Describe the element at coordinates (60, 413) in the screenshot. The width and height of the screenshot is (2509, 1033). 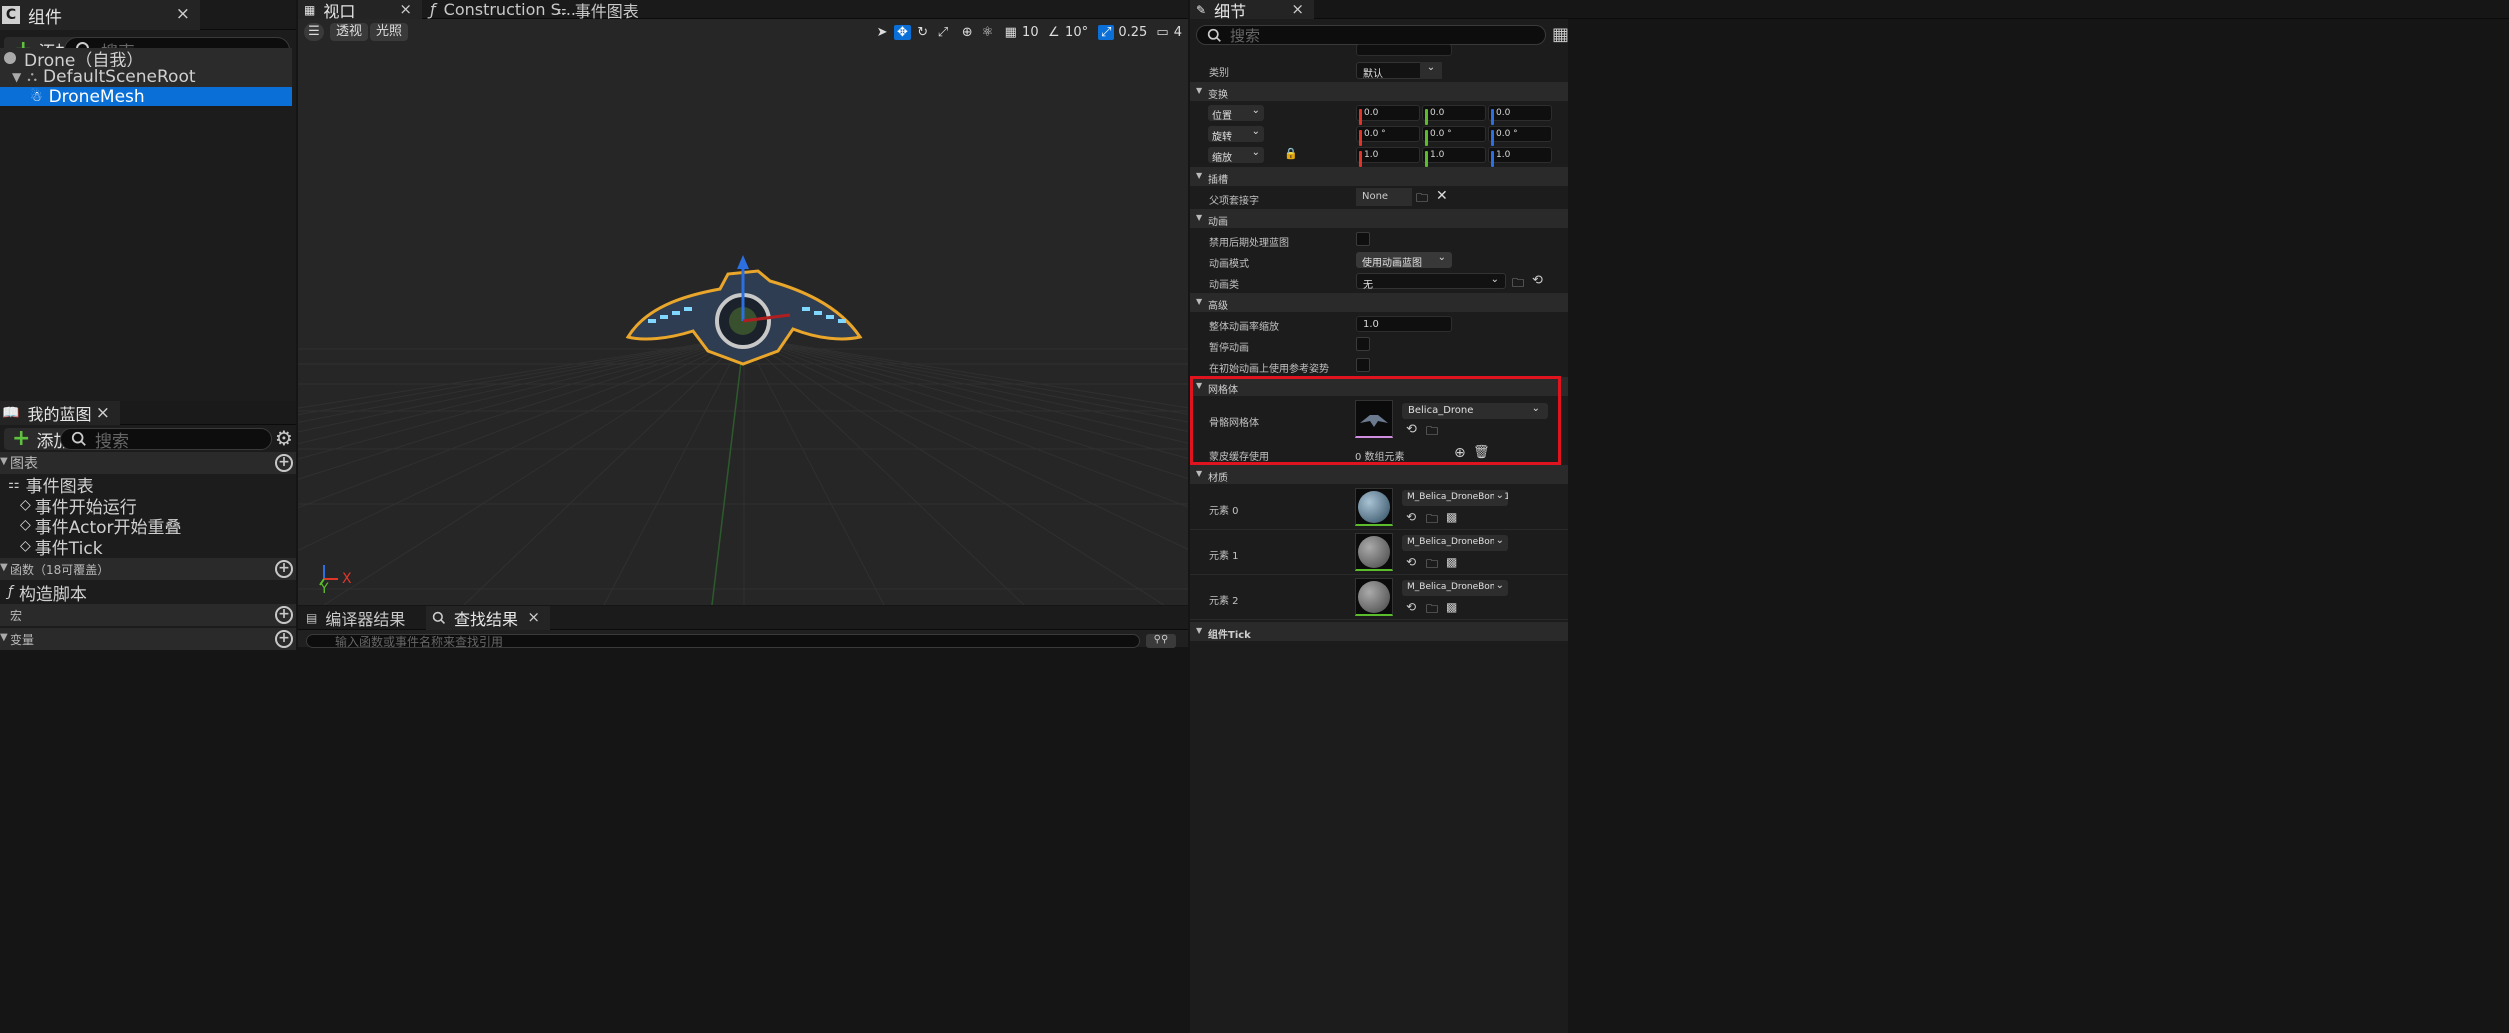
I see `tab-my-blueprint: 📖 我的蓝图 ×` at that location.